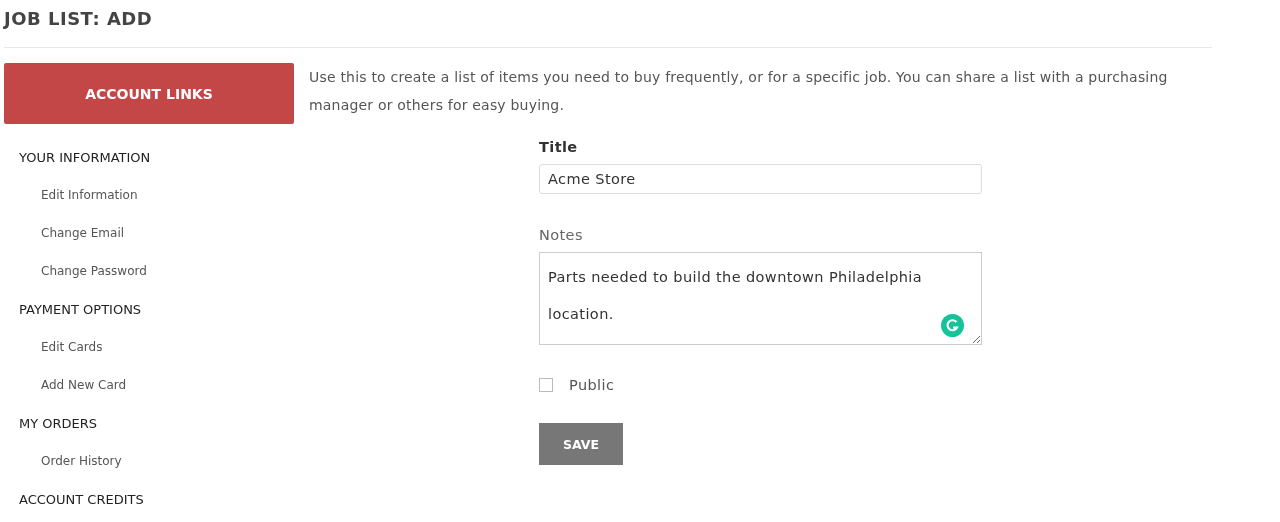 The image size is (1280, 522). What do you see at coordinates (592, 385) in the screenshot?
I see `public-label: Public` at bounding box center [592, 385].